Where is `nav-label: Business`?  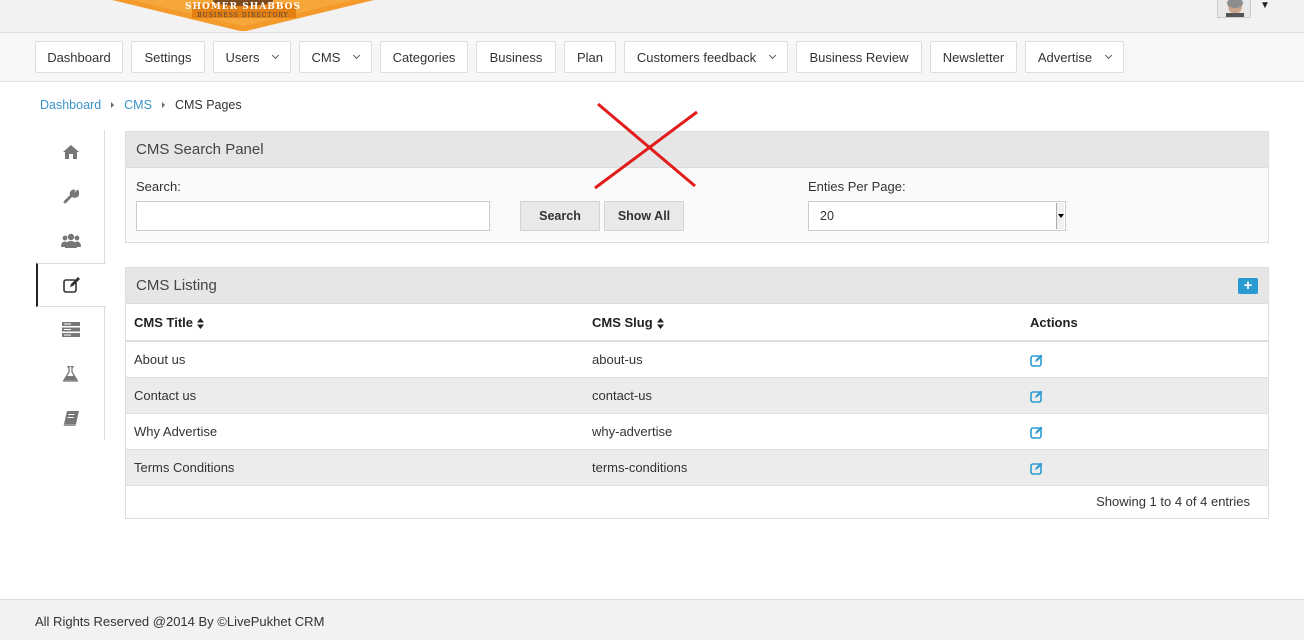
nav-label: Business is located at coordinates (516, 57).